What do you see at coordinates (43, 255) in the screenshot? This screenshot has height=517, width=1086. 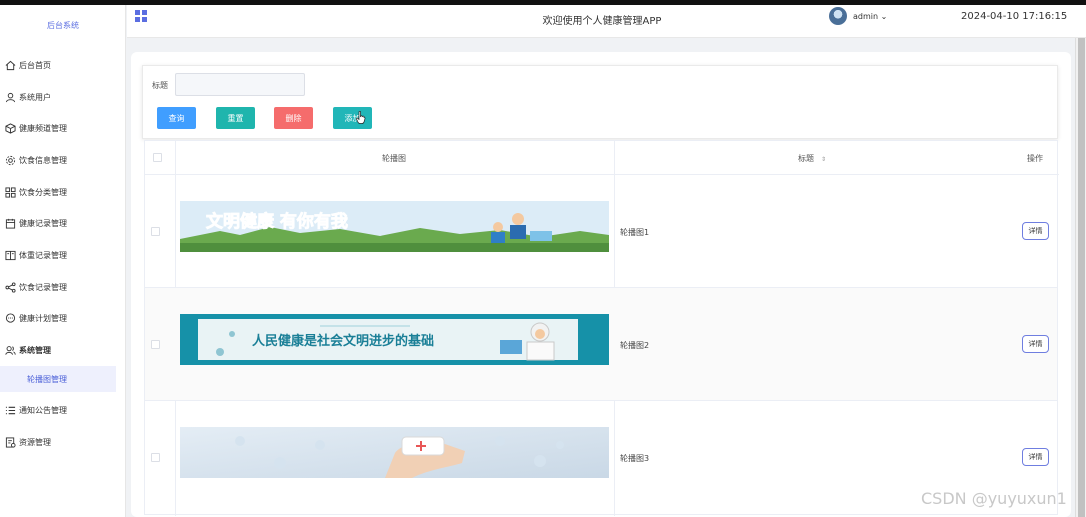 I see `sidebar-item-label: 体重记录管理` at bounding box center [43, 255].